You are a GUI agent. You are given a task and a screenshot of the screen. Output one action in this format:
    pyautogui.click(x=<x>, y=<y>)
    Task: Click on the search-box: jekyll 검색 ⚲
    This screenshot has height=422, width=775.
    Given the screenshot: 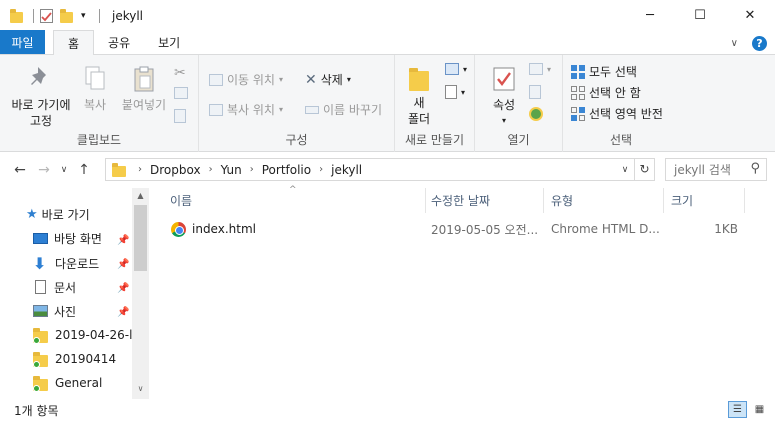 What is the action you would take?
    pyautogui.click(x=716, y=169)
    